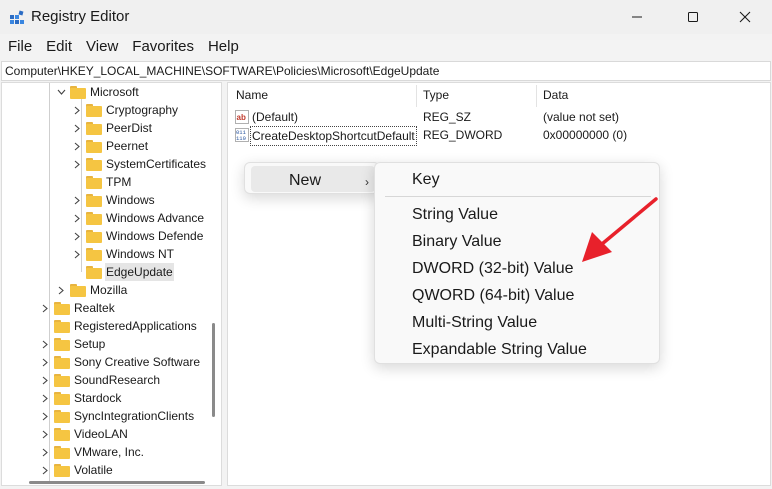 The image size is (772, 489). I want to click on tree-item-stardock: Stardock, so click(81, 398).